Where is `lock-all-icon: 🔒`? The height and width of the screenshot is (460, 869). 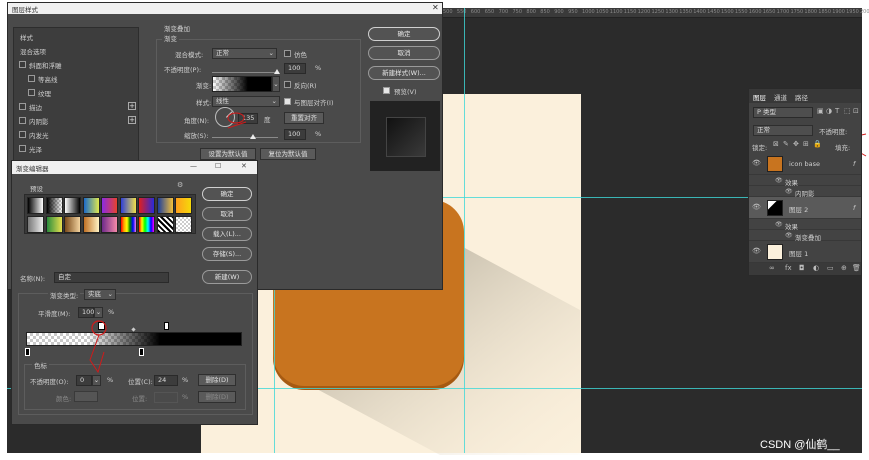
lock-all-icon: 🔒 is located at coordinates (817, 144).